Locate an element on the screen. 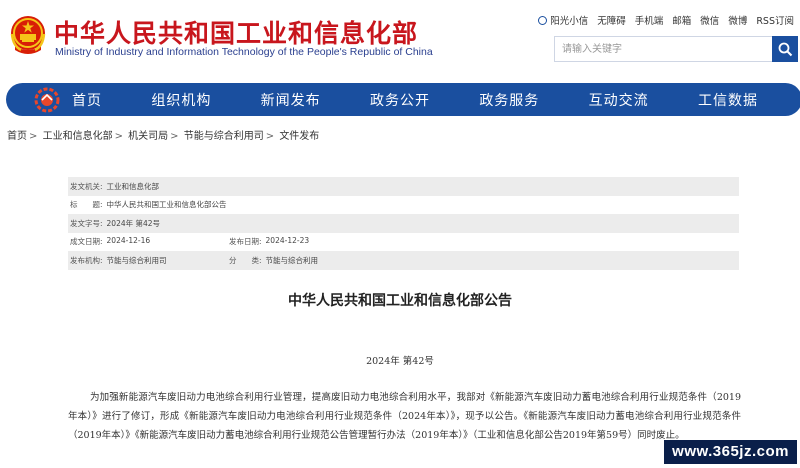 This screenshot has height=468, width=800. national-emblem-icon is located at coordinates (28, 35).